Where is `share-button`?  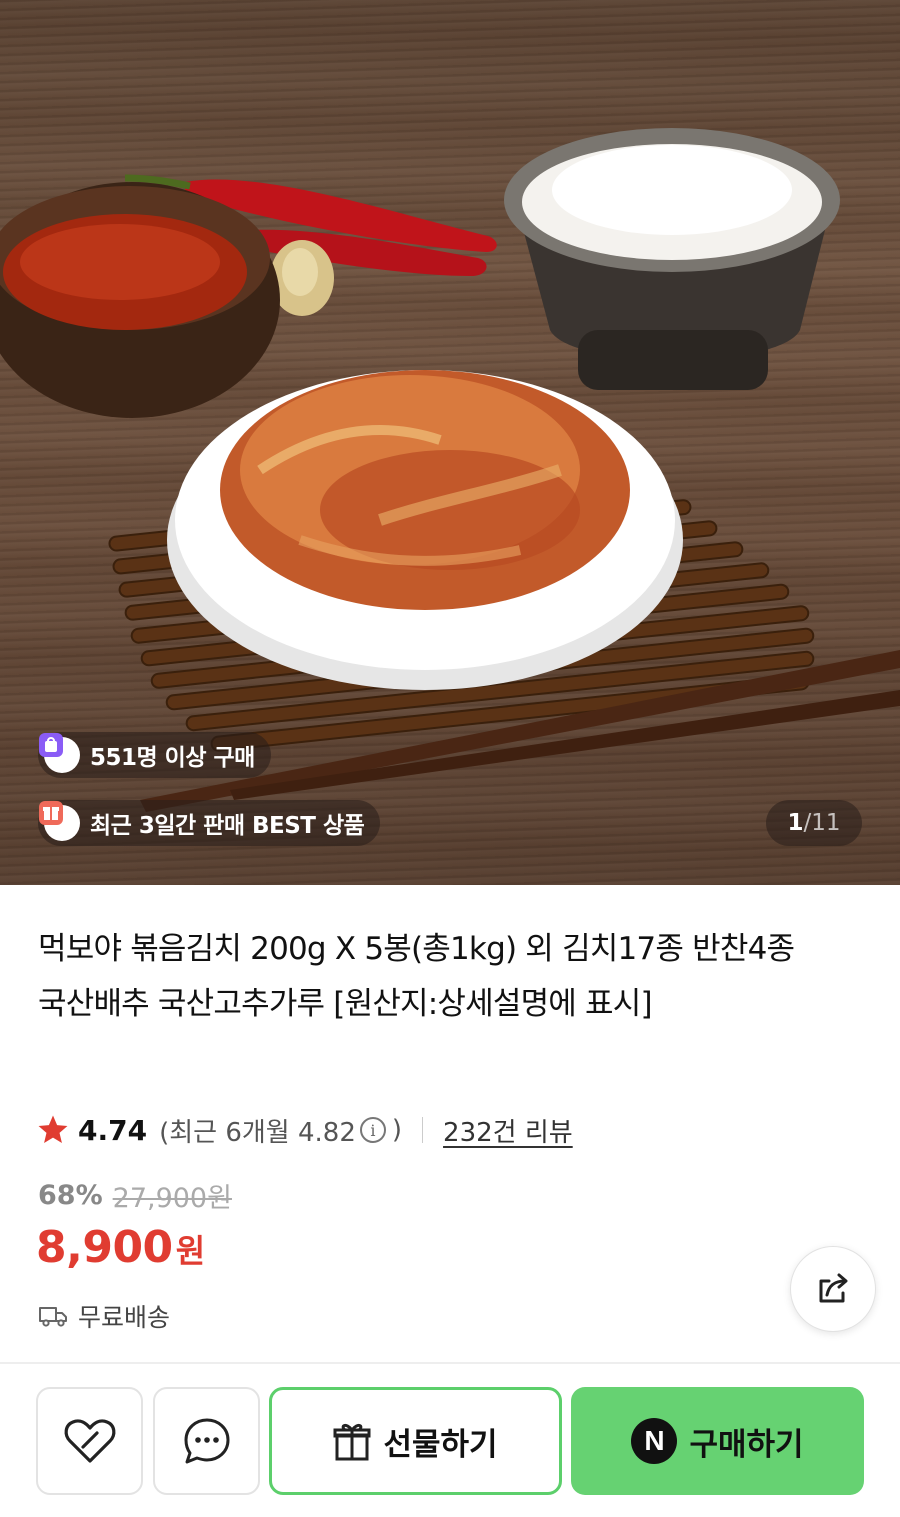 share-button is located at coordinates (833, 1289).